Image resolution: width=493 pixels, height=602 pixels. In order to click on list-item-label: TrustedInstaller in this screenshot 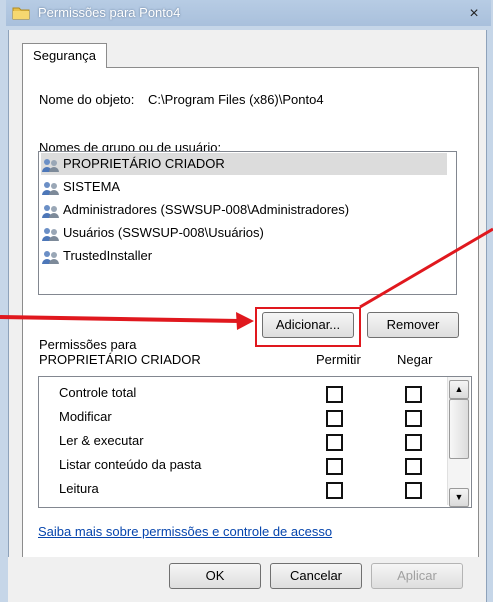, I will do `click(108, 255)`.